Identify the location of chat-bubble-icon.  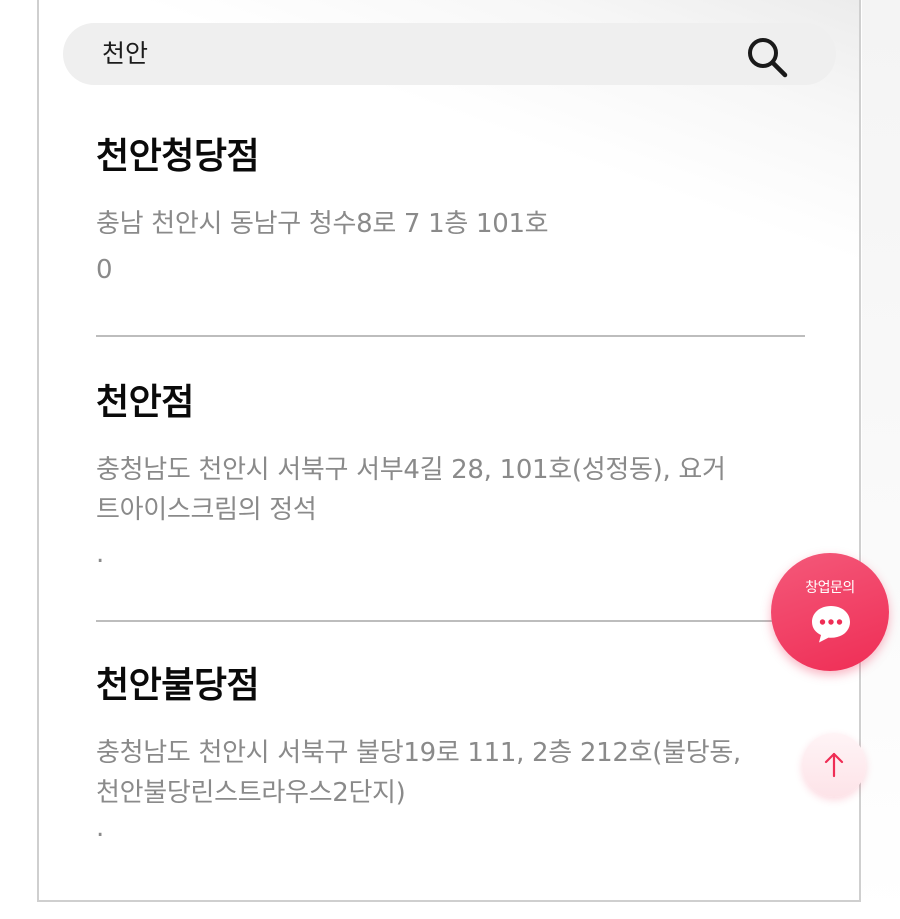
(831, 624).